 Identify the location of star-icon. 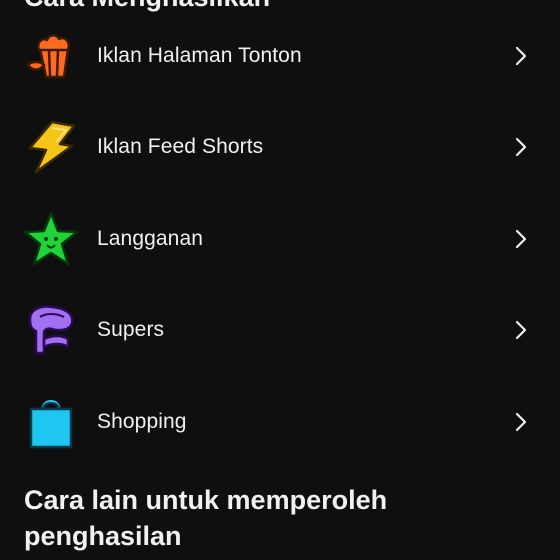
(51, 239).